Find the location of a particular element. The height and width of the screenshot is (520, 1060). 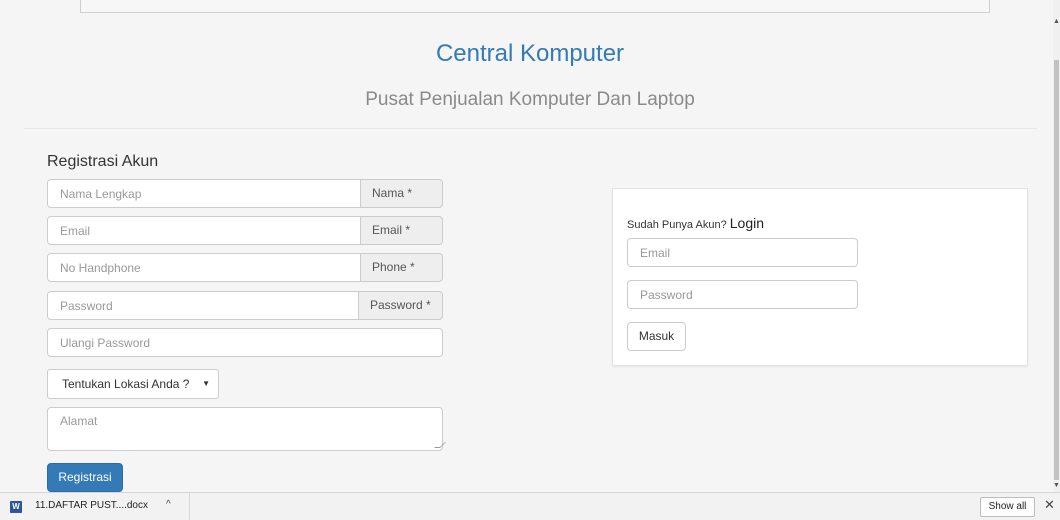

repeat-password-input is located at coordinates (245, 342).